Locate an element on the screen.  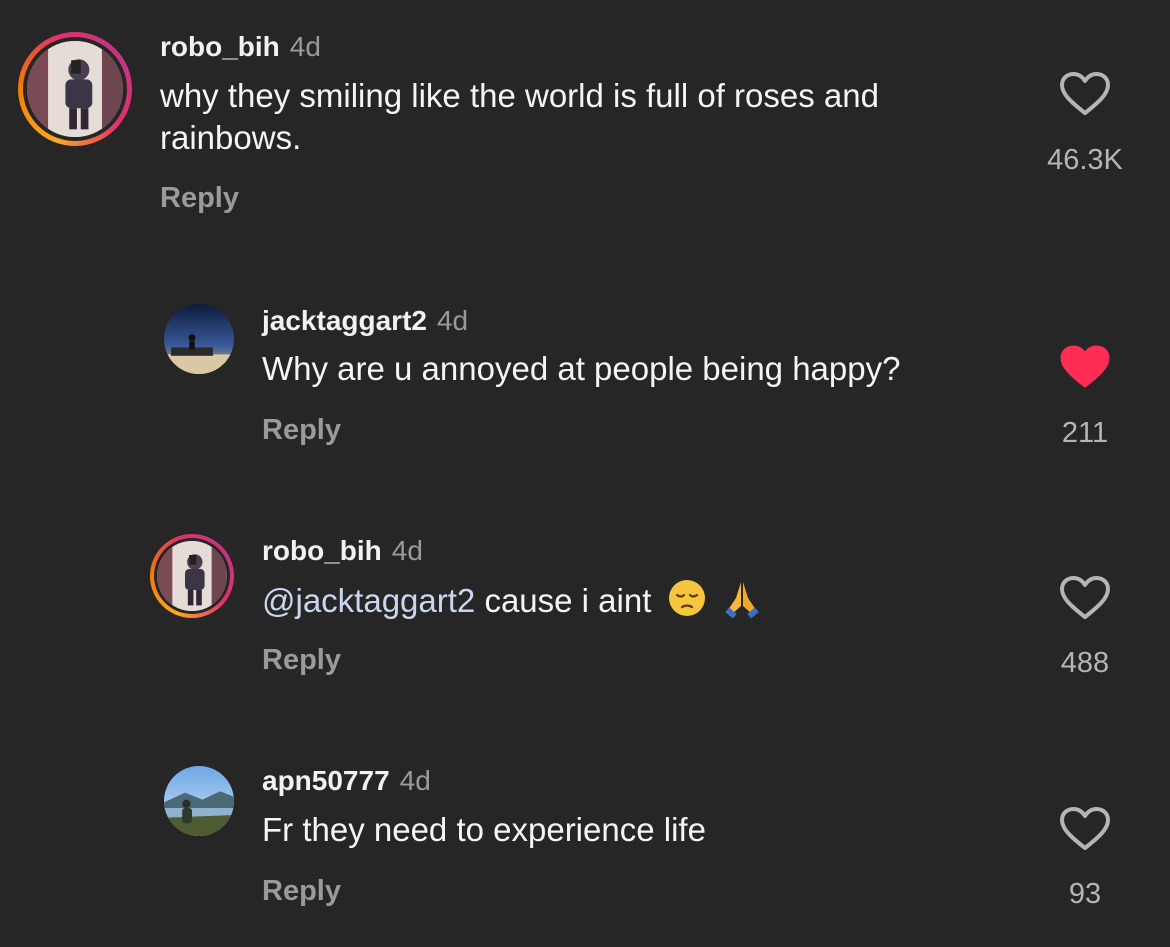
sunset-silhouette-avatar is located at coordinates (199, 339).